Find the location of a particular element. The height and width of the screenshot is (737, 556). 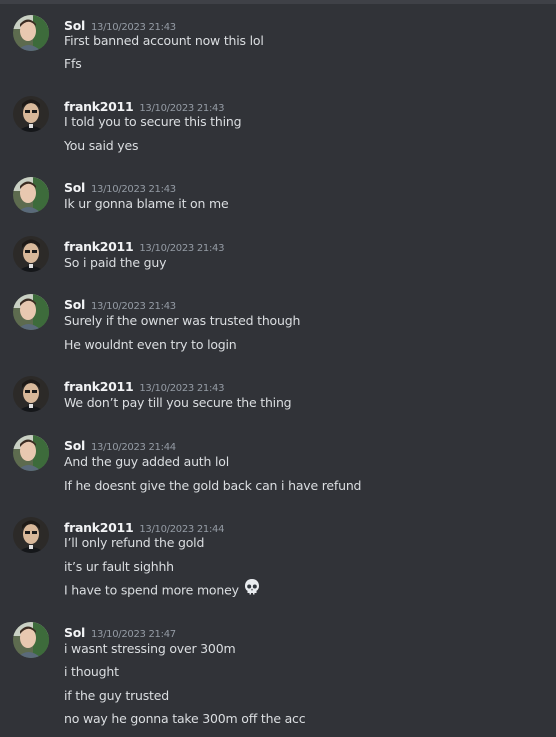

message-header: Sol 13/10/2023 21:47 is located at coordinates (120, 631).